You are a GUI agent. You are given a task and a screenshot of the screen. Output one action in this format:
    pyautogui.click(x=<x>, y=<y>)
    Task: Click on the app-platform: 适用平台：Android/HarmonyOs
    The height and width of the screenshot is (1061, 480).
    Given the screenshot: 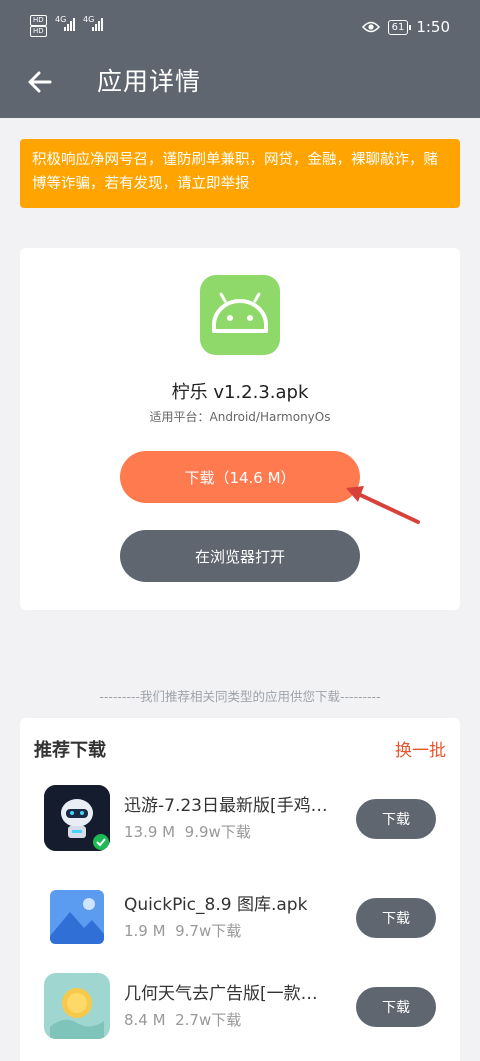 What is the action you would take?
    pyautogui.click(x=240, y=417)
    